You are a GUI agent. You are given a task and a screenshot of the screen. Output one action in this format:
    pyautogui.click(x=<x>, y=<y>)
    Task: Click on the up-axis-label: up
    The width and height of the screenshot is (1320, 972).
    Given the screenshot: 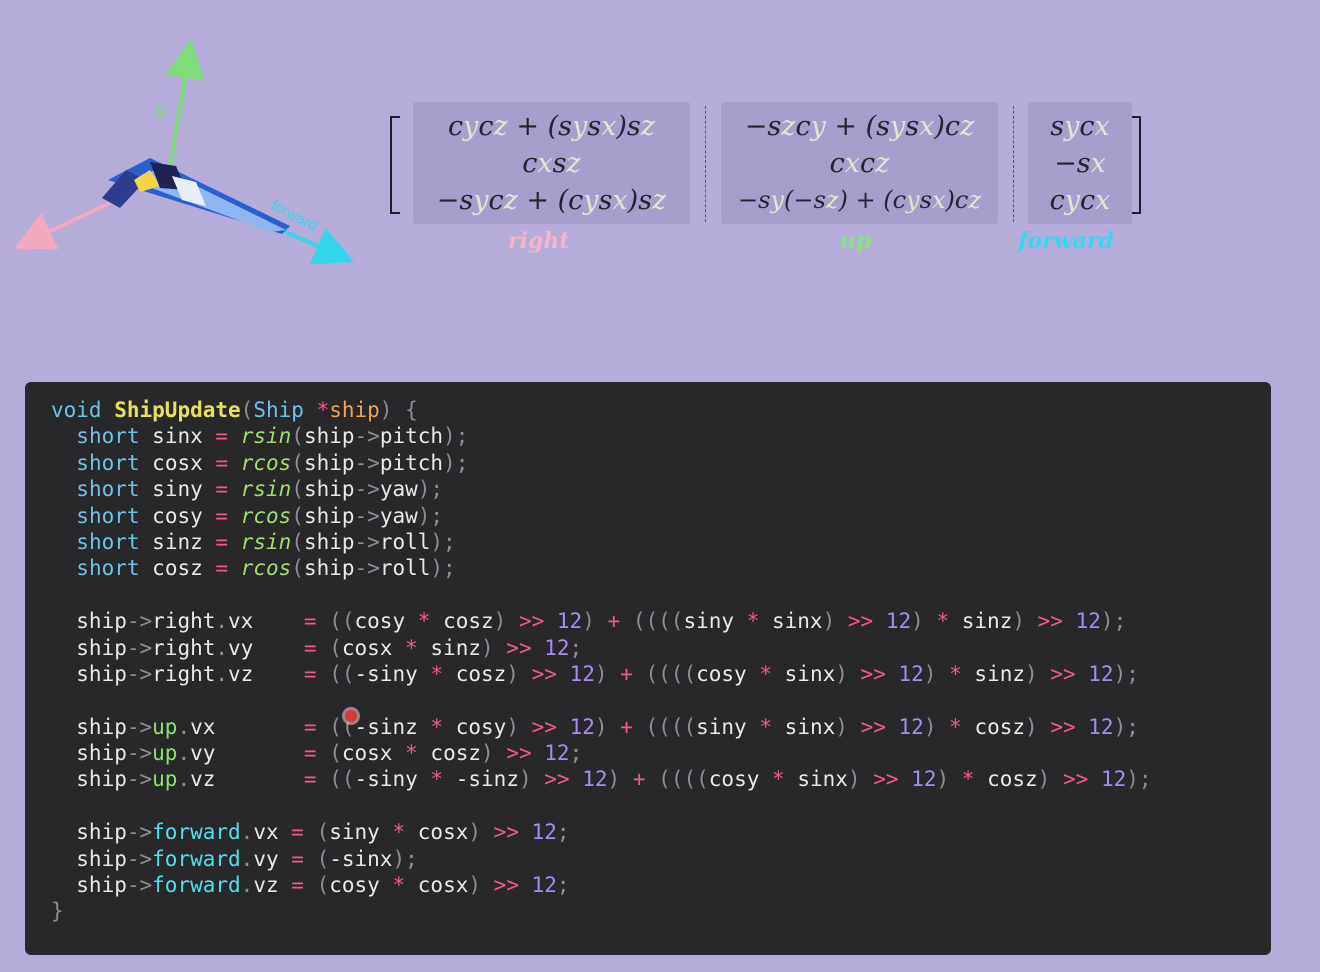 What is the action you would take?
    pyautogui.click(x=159, y=113)
    